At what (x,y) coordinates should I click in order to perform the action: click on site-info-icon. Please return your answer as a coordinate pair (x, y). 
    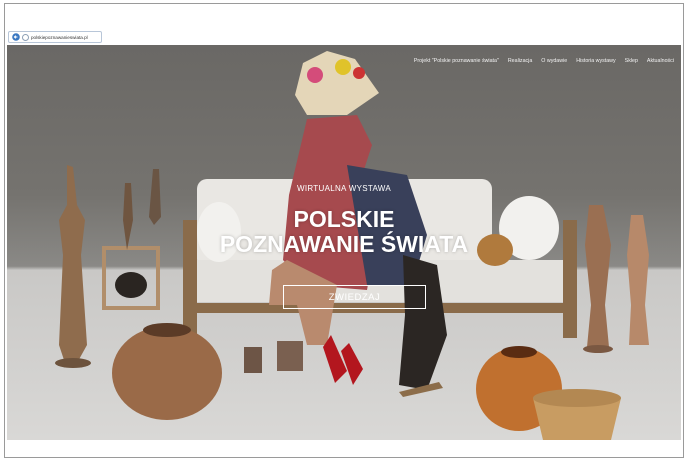
    Looking at the image, I should click on (25, 37).